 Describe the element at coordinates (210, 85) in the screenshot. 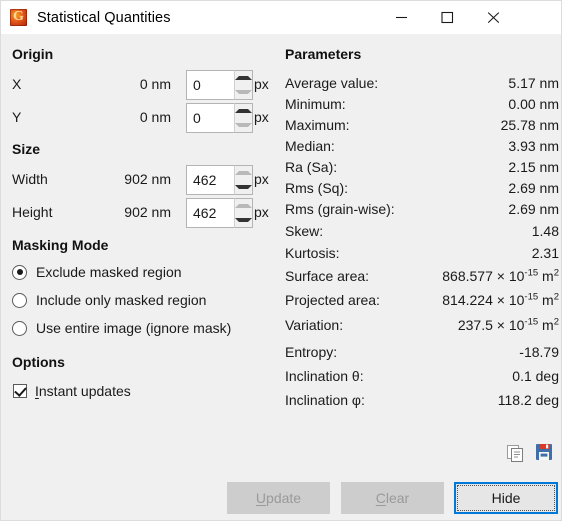

I see `origin-x-input: 0` at that location.